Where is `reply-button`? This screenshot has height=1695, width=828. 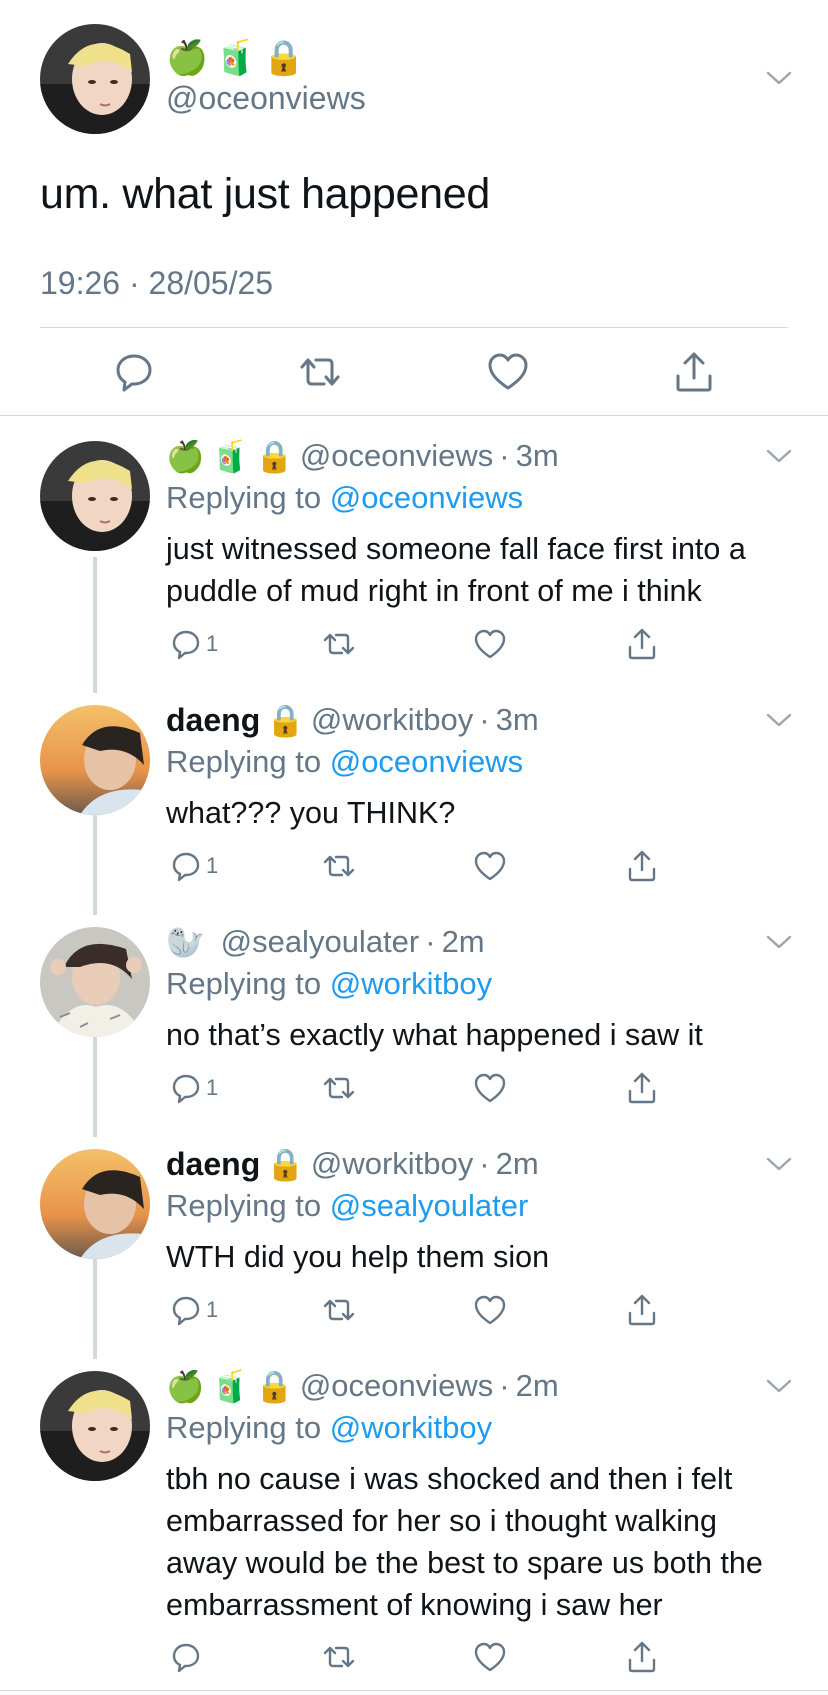
reply-button is located at coordinates (188, 1657).